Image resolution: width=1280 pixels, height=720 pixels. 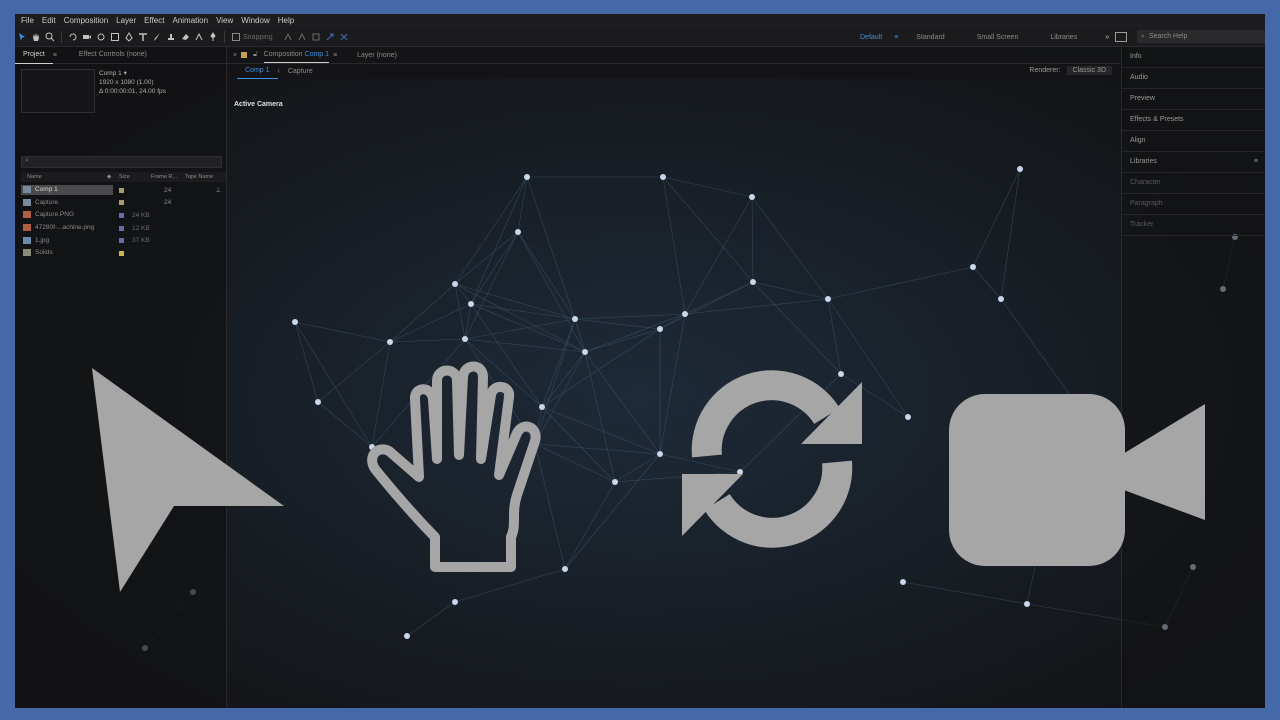 I want to click on file-type-icon, so click(x=27, y=202).